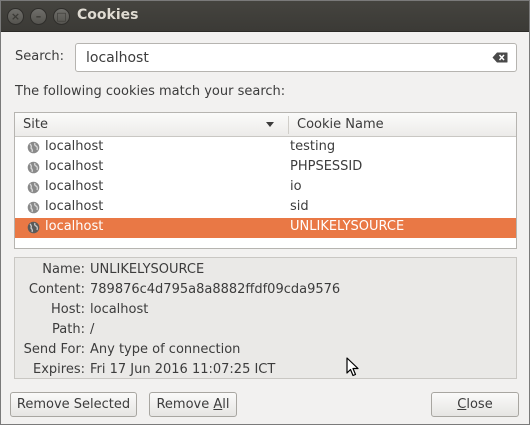  I want to click on column-divider, so click(288, 125).